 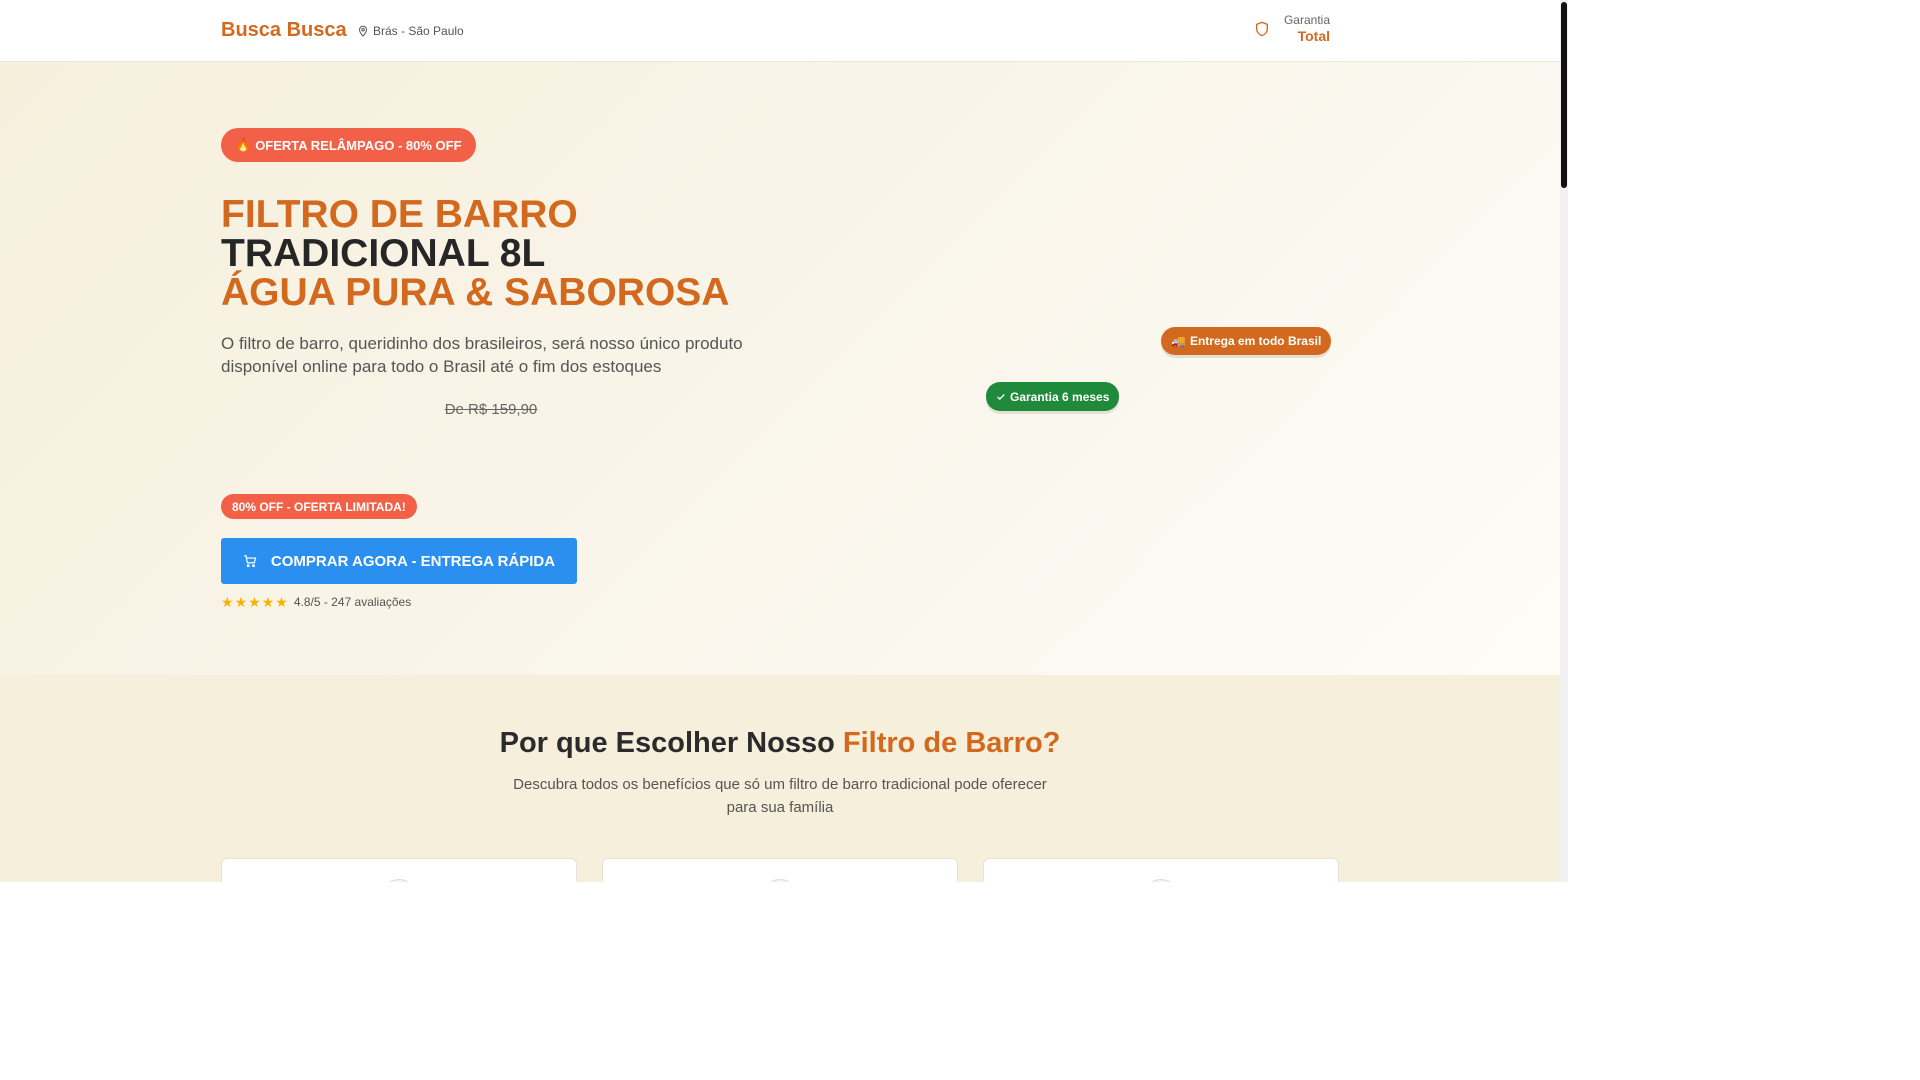 I want to click on scrollbar, so click(x=1564, y=441).